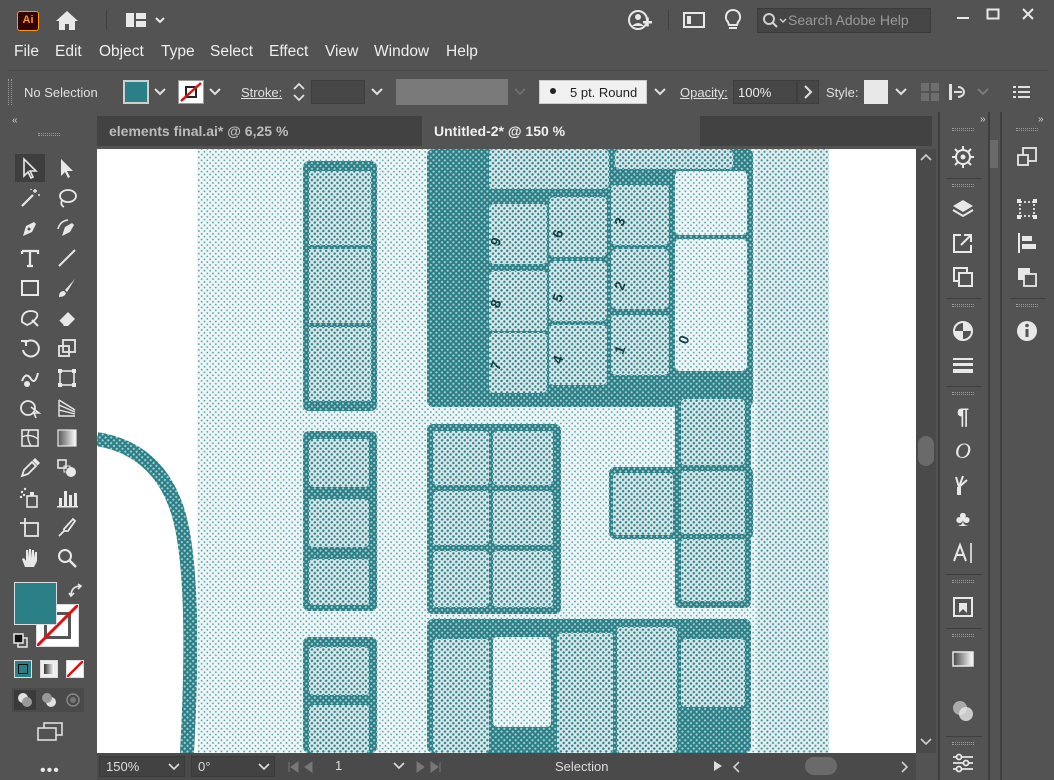 The image size is (1054, 780). What do you see at coordinates (75, 669) in the screenshot?
I see `none-mode-icon` at bounding box center [75, 669].